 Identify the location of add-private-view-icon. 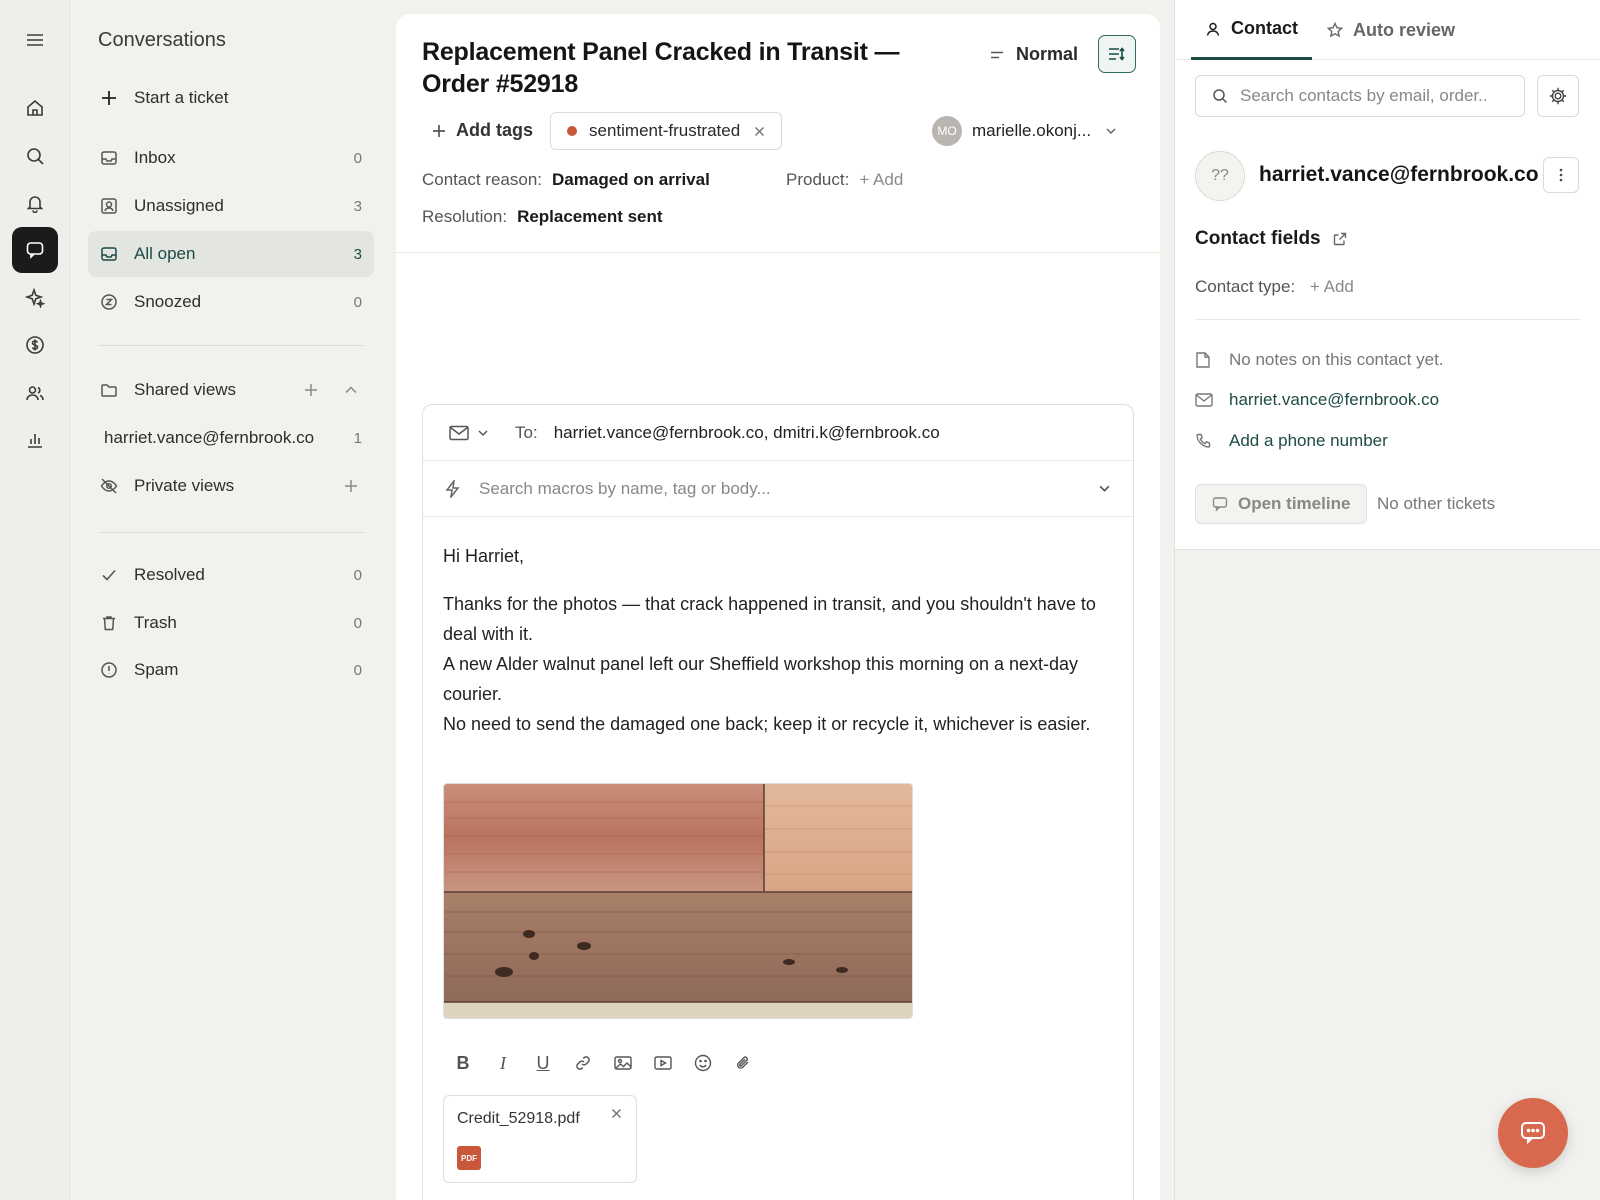
(351, 486).